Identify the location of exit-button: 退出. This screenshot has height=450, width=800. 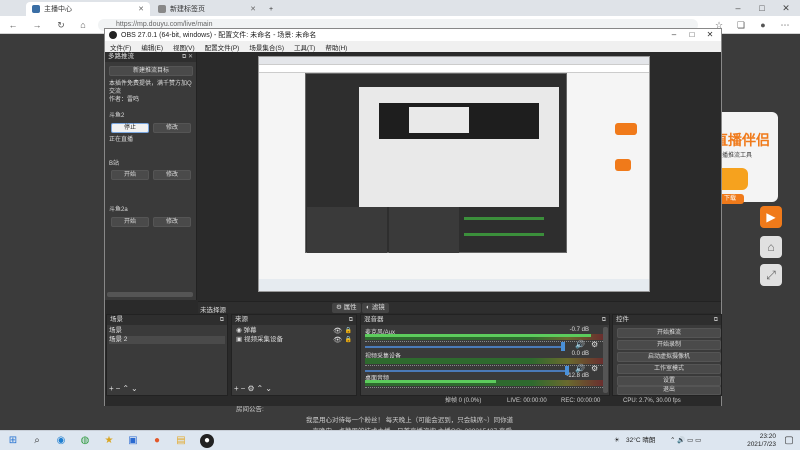
(669, 390).